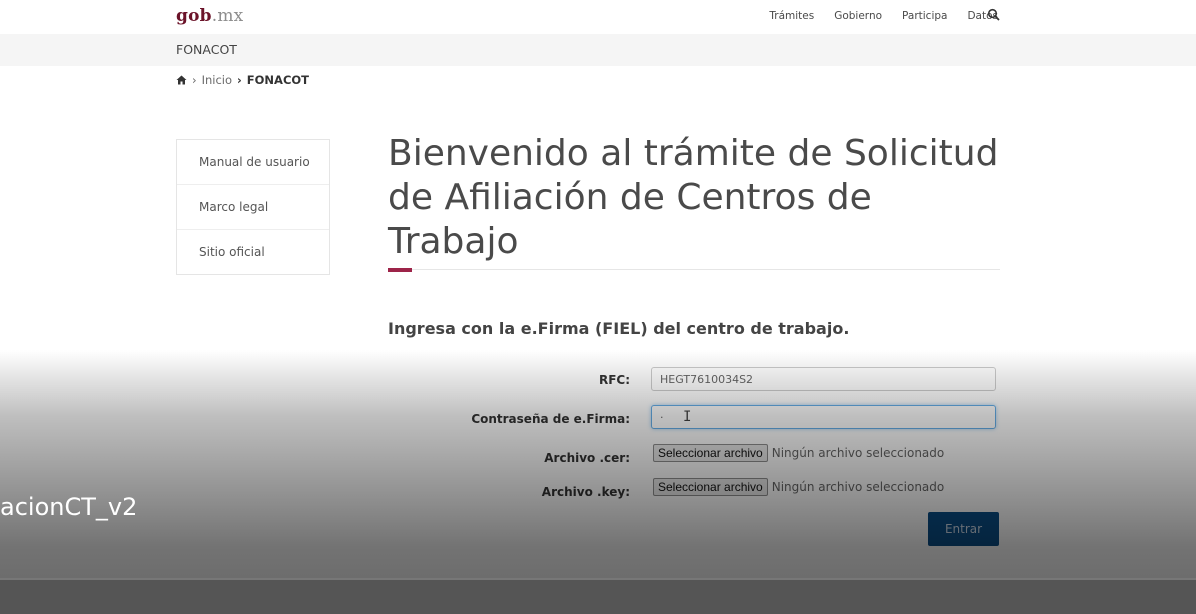  What do you see at coordinates (924, 16) in the screenshot?
I see `nav-participa: Participa` at bounding box center [924, 16].